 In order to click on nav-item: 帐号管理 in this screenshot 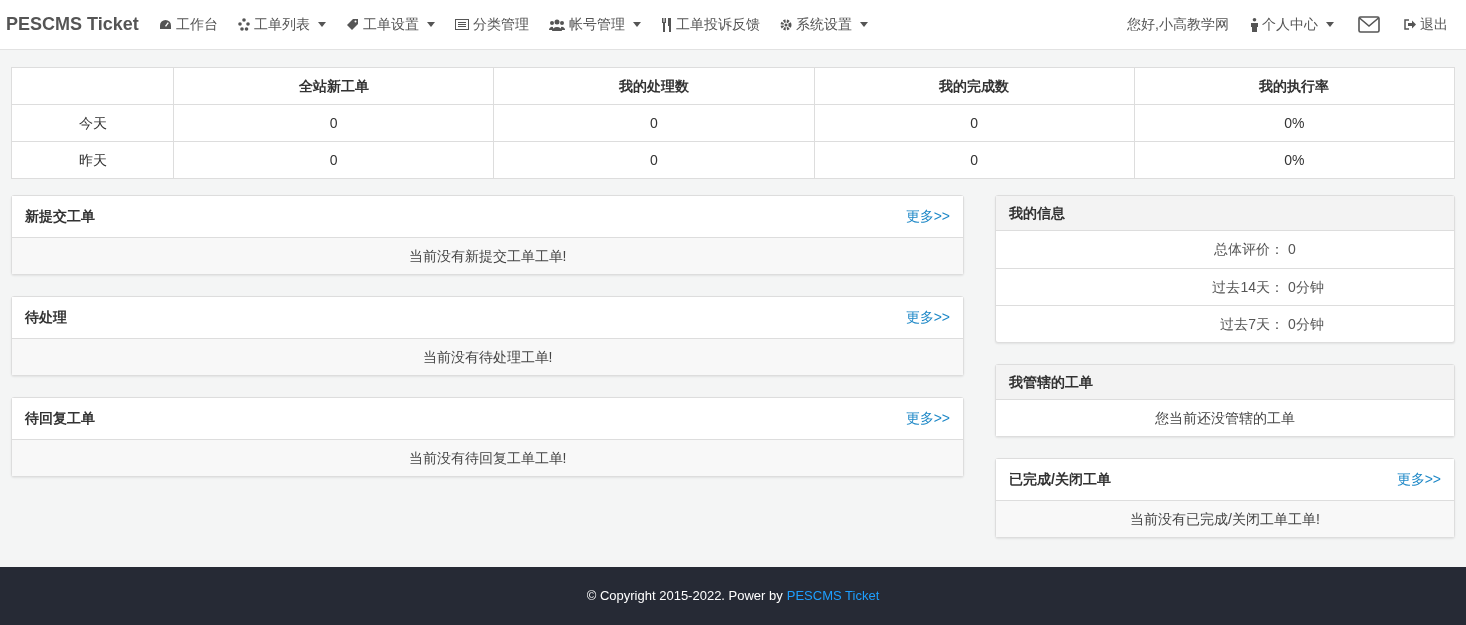, I will do `click(594, 24)`.